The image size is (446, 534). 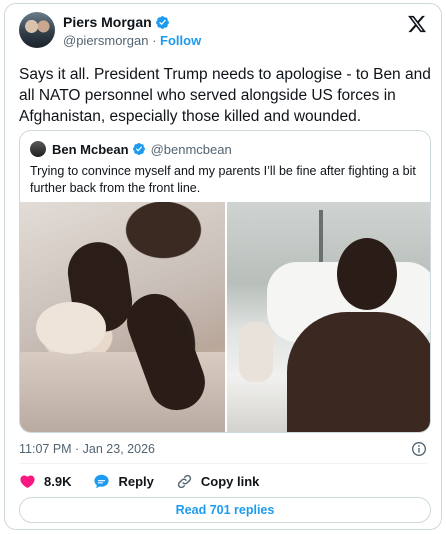 I want to click on author-handle: @piersmorgan, so click(x=105, y=40).